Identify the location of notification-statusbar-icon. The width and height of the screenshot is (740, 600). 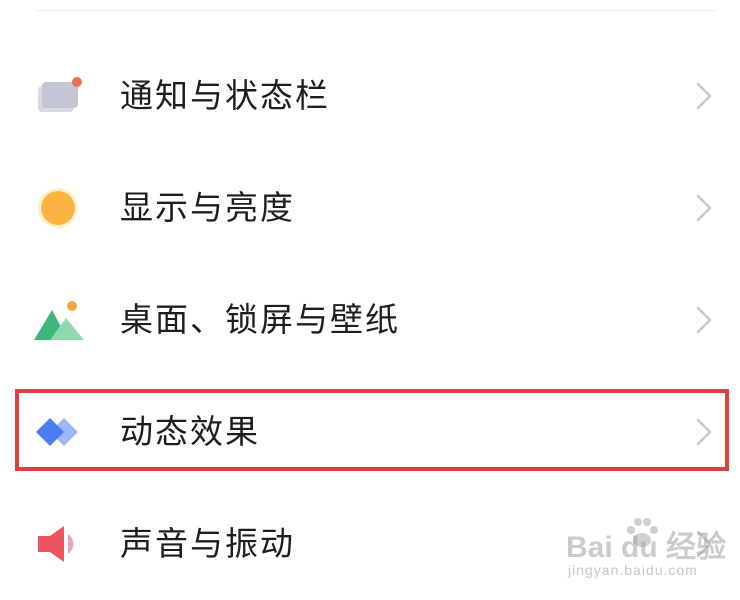
(60, 94).